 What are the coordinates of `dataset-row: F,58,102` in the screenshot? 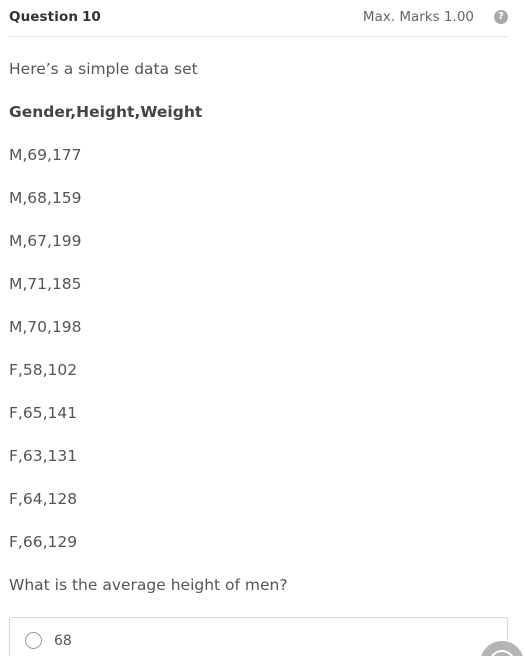 It's located at (43, 370).